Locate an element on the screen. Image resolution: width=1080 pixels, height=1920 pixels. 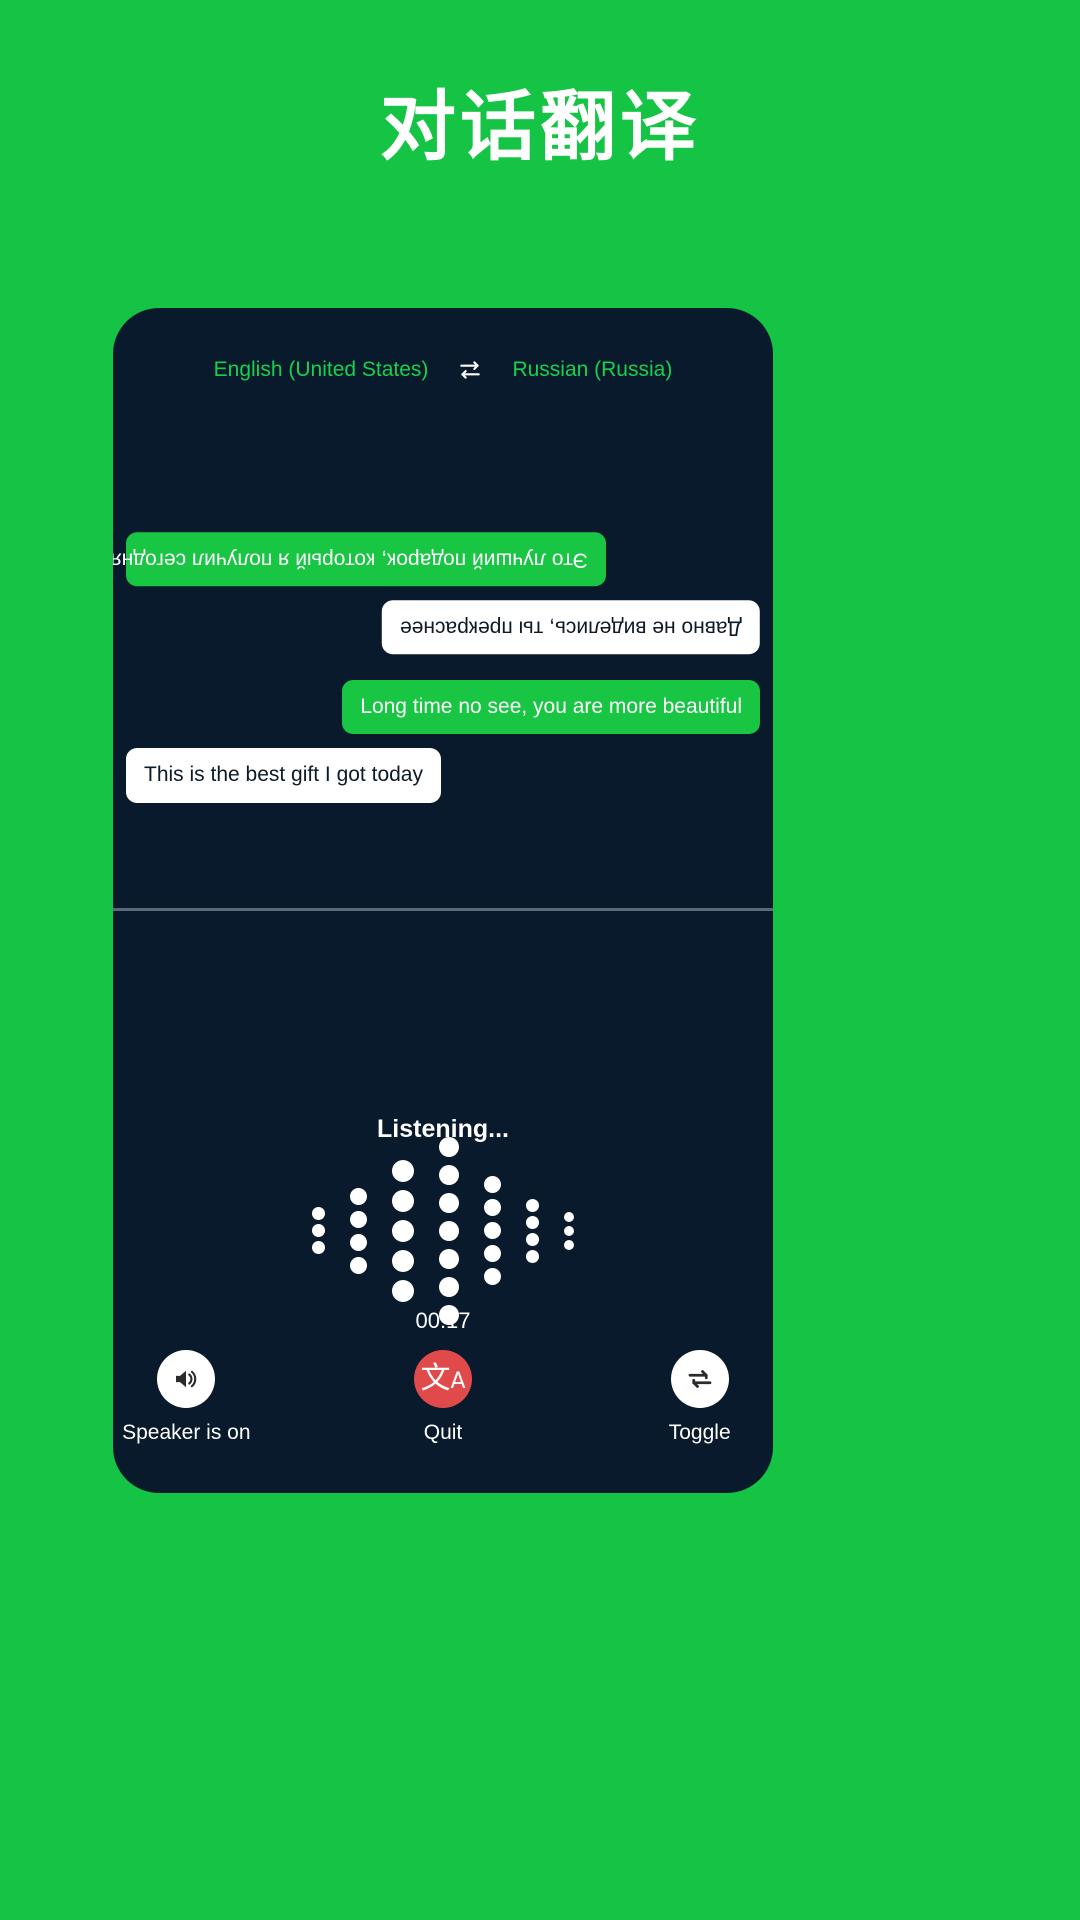
recording-timer: 00:17 is located at coordinates (443, 1320).